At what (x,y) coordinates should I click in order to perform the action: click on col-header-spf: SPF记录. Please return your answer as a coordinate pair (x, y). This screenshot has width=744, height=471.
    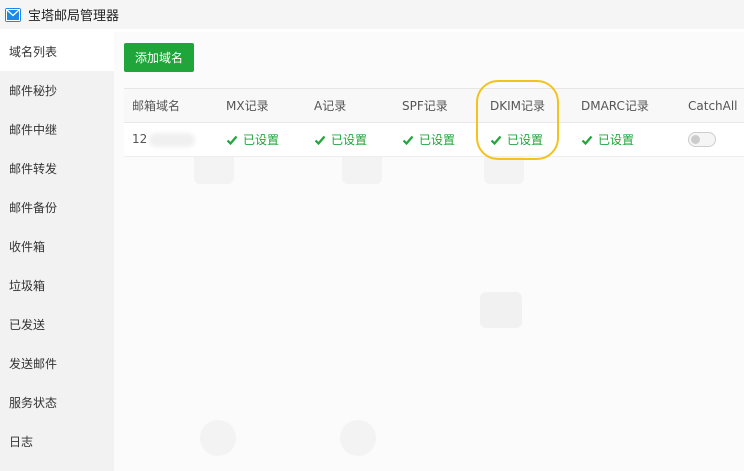
    Looking at the image, I should click on (425, 106).